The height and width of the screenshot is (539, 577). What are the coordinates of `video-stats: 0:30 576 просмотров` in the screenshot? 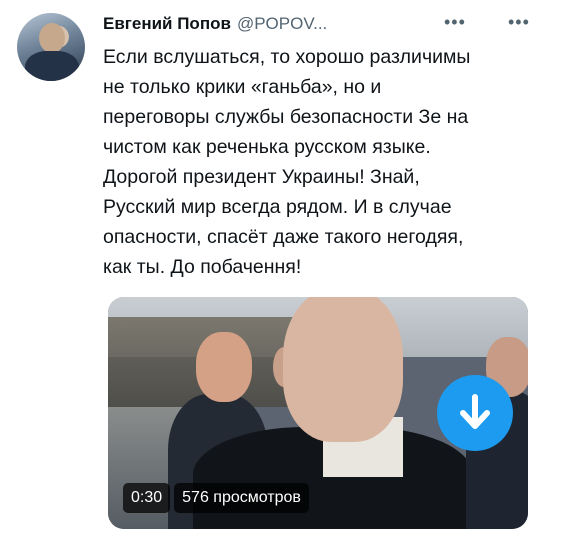 It's located at (216, 498).